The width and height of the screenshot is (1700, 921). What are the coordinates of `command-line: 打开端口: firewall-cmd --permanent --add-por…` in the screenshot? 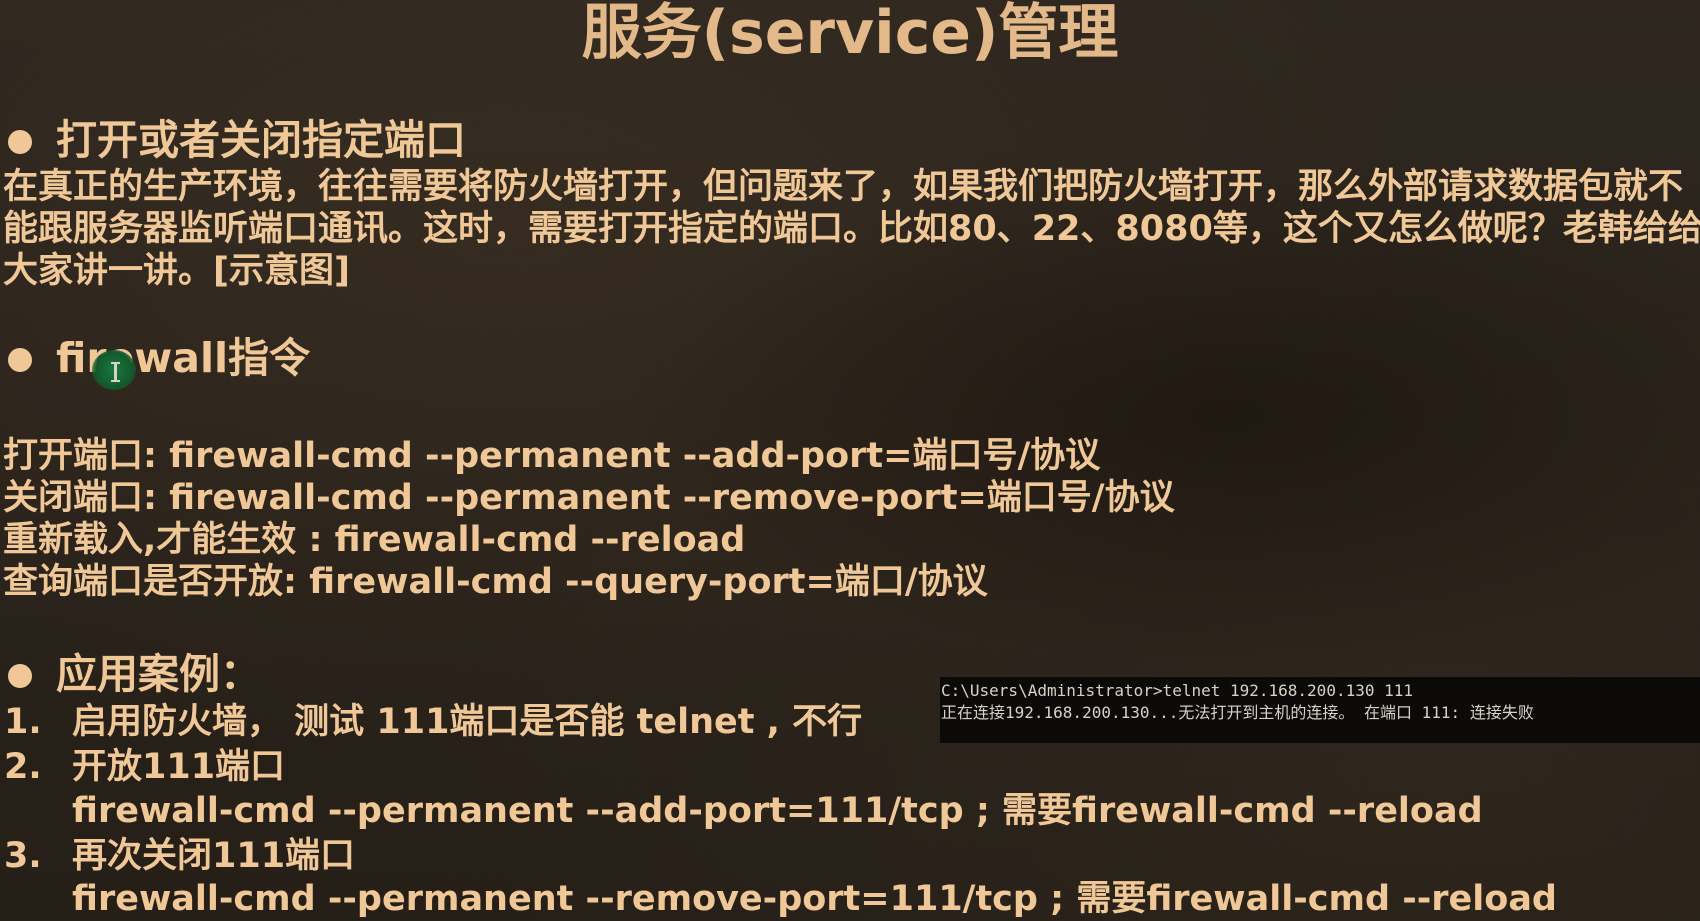 It's located at (552, 456).